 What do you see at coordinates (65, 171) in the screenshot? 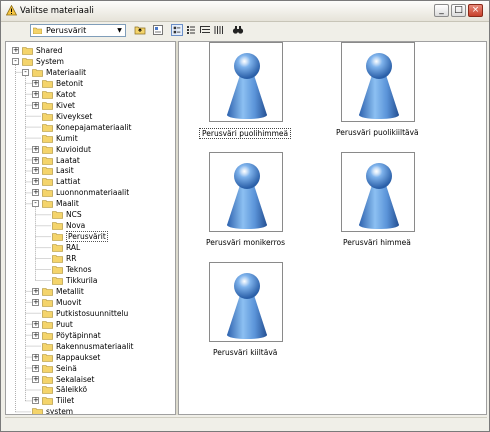
I see `tree-item-label: Lasit` at bounding box center [65, 171].